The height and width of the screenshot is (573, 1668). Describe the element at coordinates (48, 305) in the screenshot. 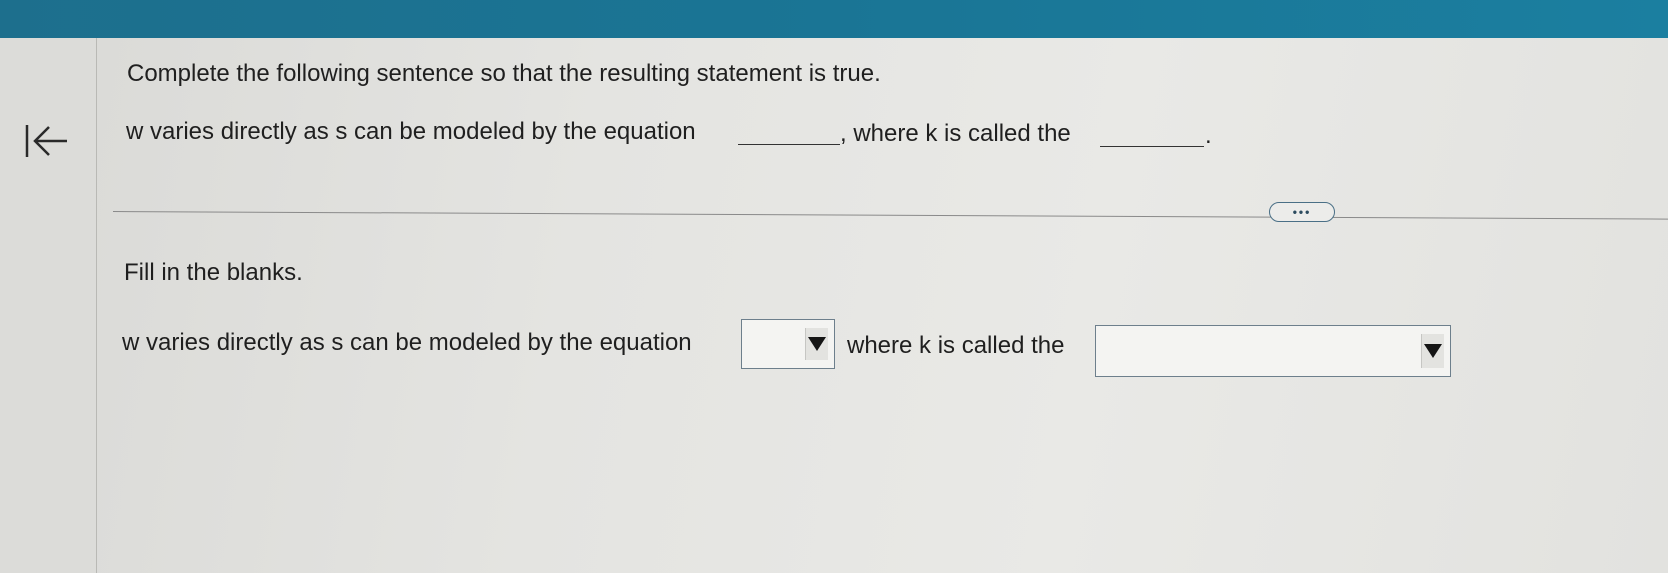

I see `left-nav-panel` at that location.